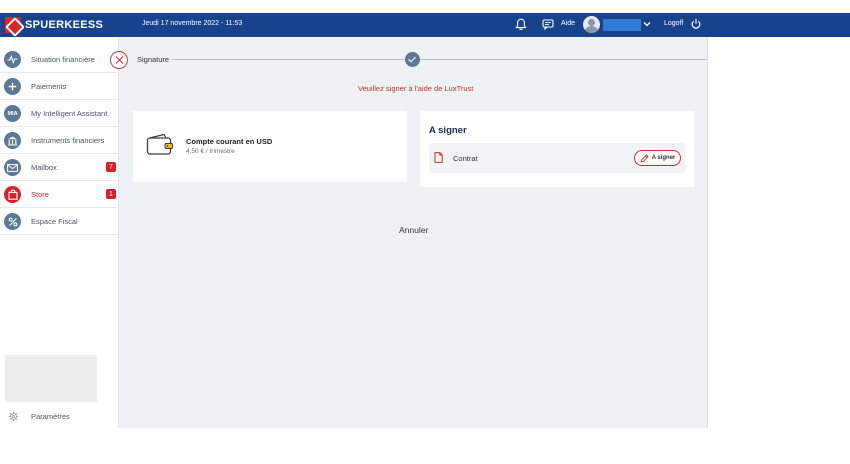 The height and width of the screenshot is (464, 850). What do you see at coordinates (63, 59) in the screenshot?
I see `sidebar-item-label: Situation financière` at bounding box center [63, 59].